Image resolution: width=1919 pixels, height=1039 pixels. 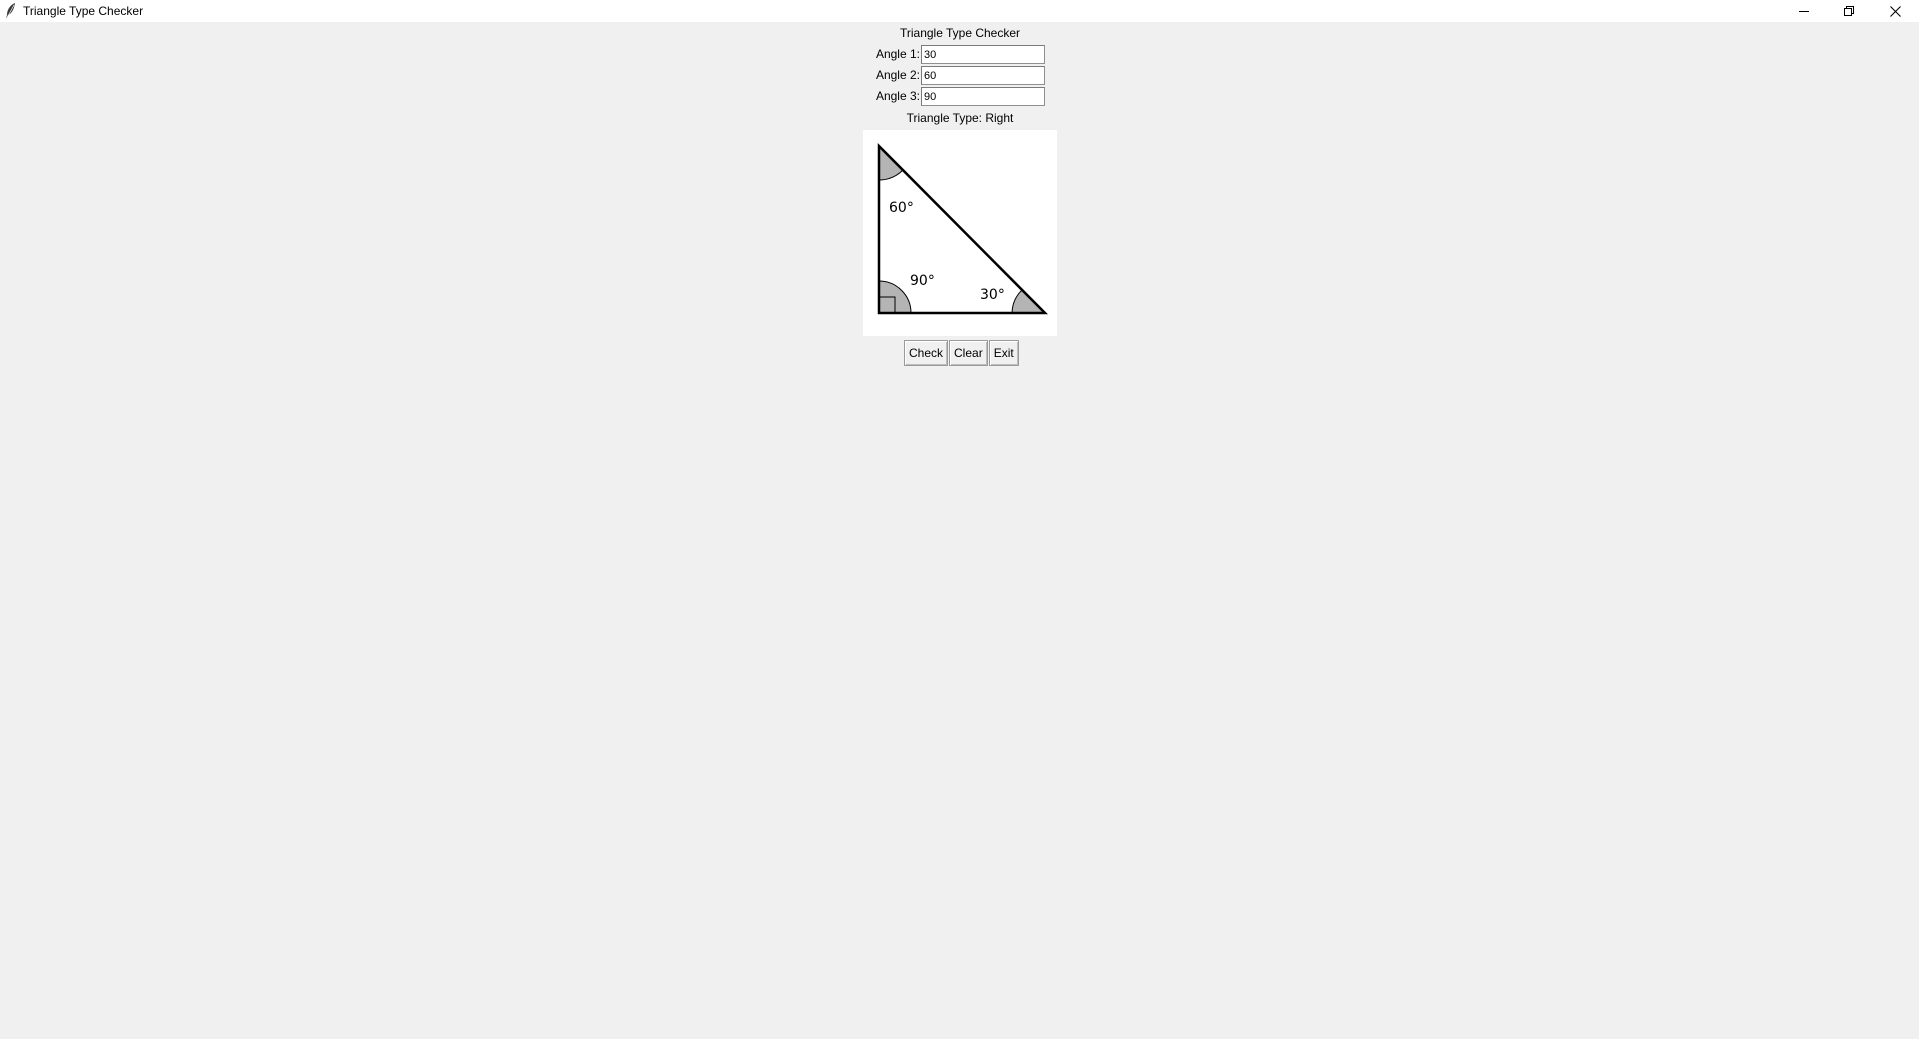 I want to click on triangle-outline, so click(x=963, y=228).